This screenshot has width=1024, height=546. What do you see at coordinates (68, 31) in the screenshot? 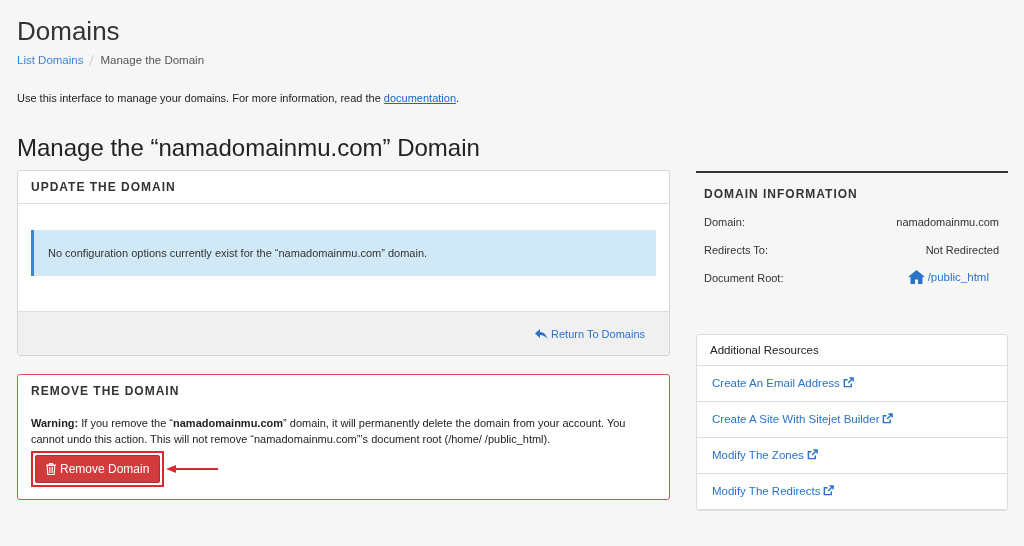
I see `page-title: Domains` at bounding box center [68, 31].